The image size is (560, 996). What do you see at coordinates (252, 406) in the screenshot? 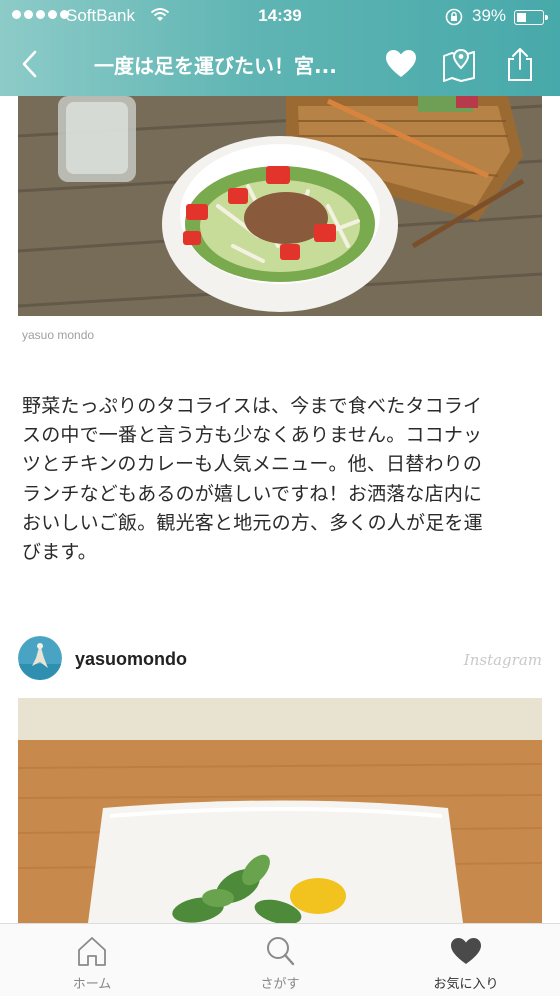
I see `paragraph-line: 野菜たっぷりのタコライスは、今まで食べたタコライ` at bounding box center [252, 406].